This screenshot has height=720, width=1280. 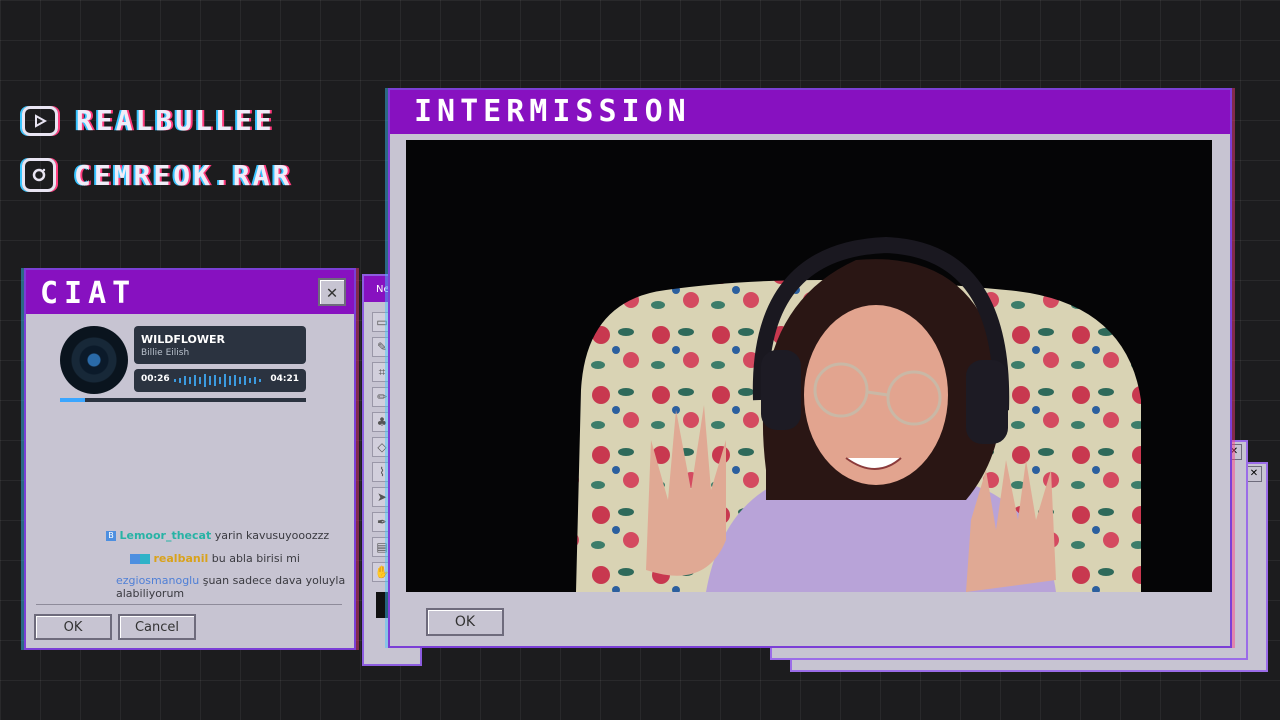 I want to click on intermission-title: INTERMISSION, so click(x=552, y=111).